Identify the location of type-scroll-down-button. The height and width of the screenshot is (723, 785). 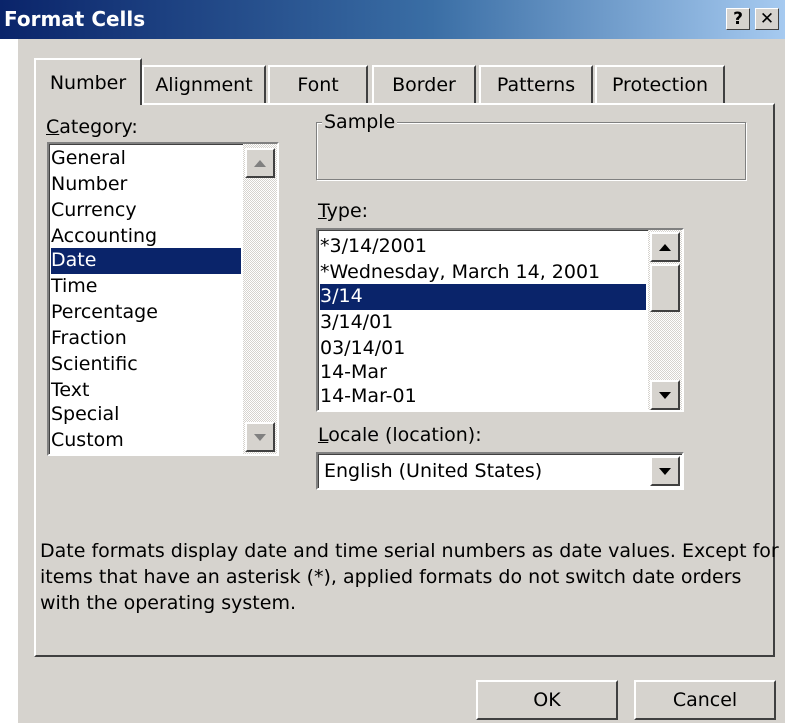
(665, 395).